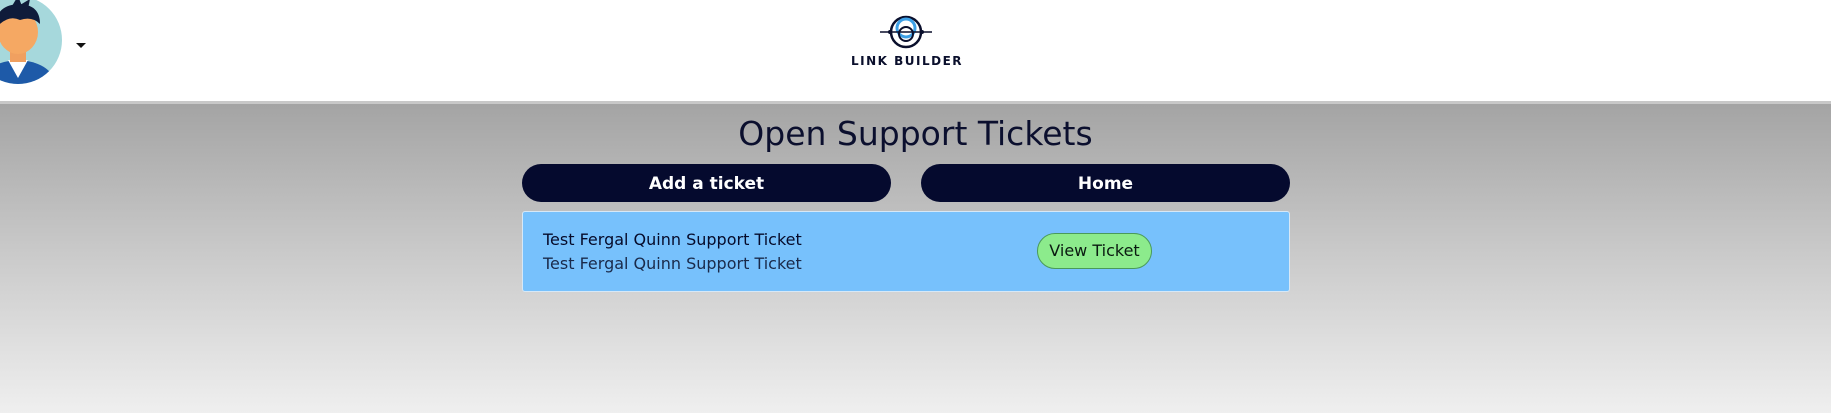 Image resolution: width=1831 pixels, height=413 pixels. I want to click on page-title: Open Support Tickets, so click(915, 133).